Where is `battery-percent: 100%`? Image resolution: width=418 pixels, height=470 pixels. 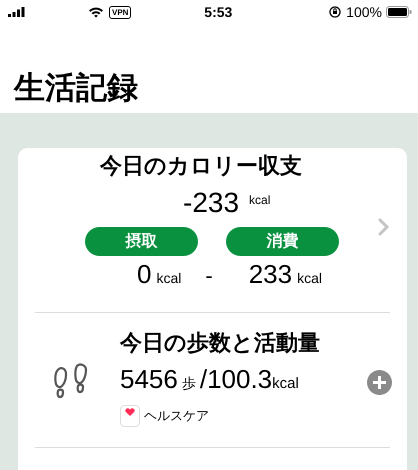 battery-percent: 100% is located at coordinates (364, 12).